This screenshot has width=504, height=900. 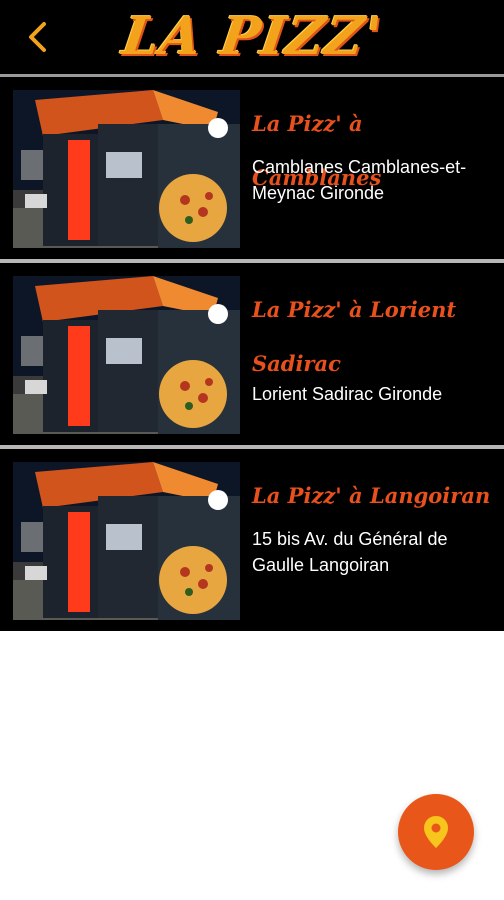 I want to click on map-pin-icon, so click(x=436, y=832).